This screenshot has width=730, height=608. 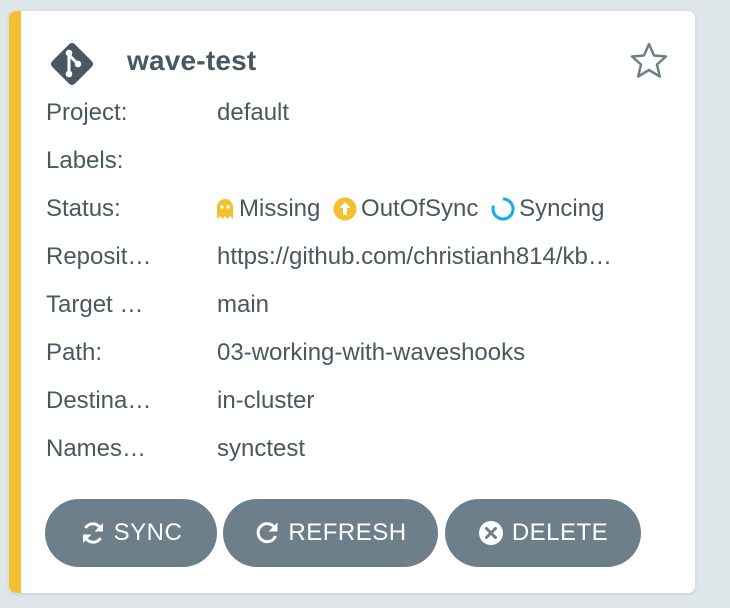 What do you see at coordinates (92, 533) in the screenshot?
I see `sync-icon` at bounding box center [92, 533].